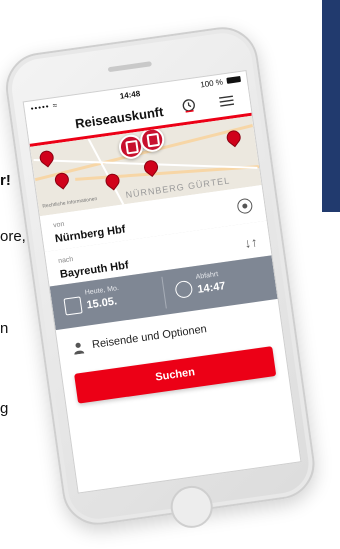 The image size is (340, 549). I want to click on calendar-icon, so click(73, 306).